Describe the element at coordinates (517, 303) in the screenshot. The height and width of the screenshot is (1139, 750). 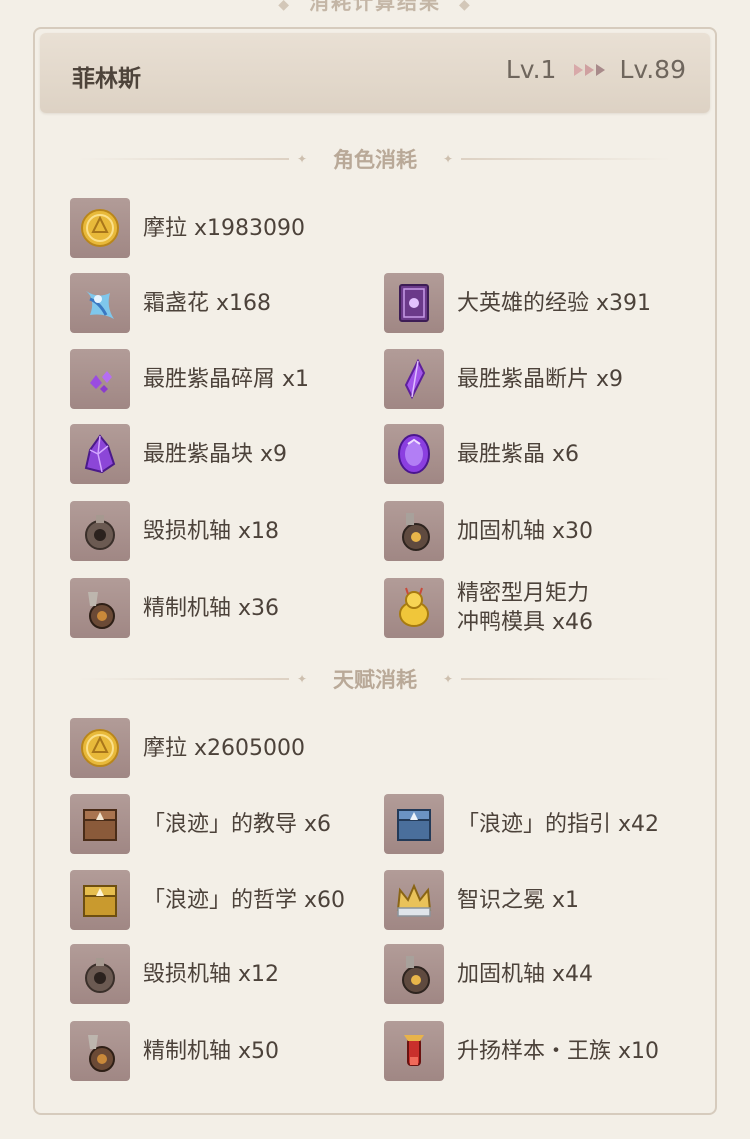
I see `material-item: 大英雄的经验 x391` at that location.